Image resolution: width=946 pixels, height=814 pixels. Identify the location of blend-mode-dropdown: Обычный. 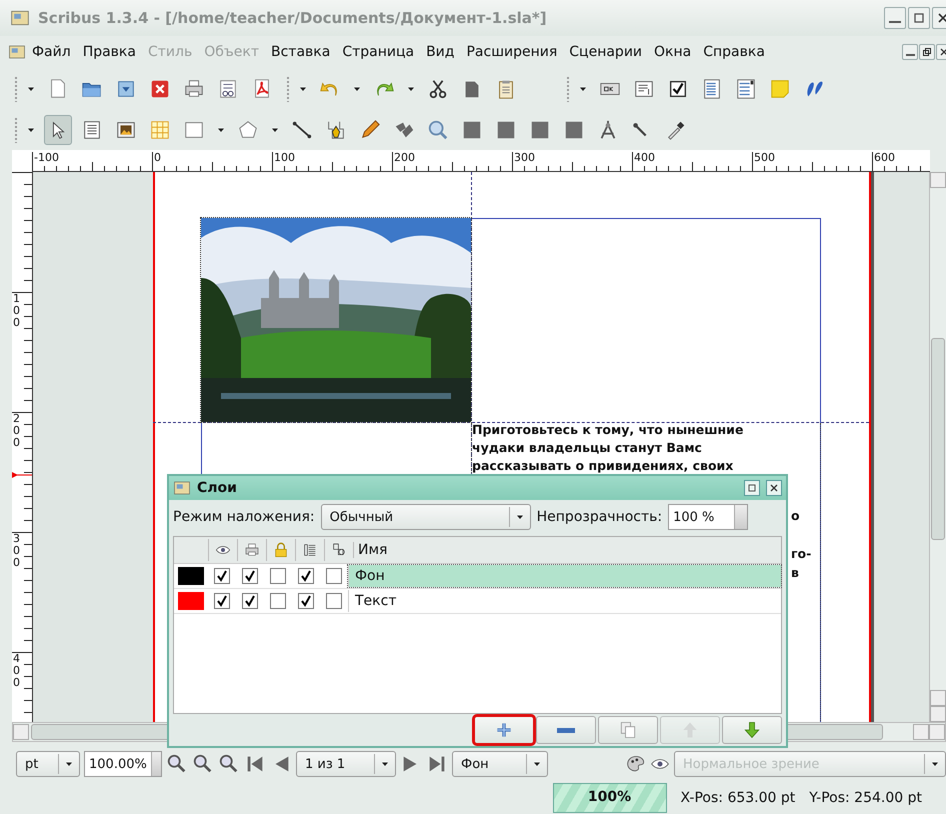
(425, 517).